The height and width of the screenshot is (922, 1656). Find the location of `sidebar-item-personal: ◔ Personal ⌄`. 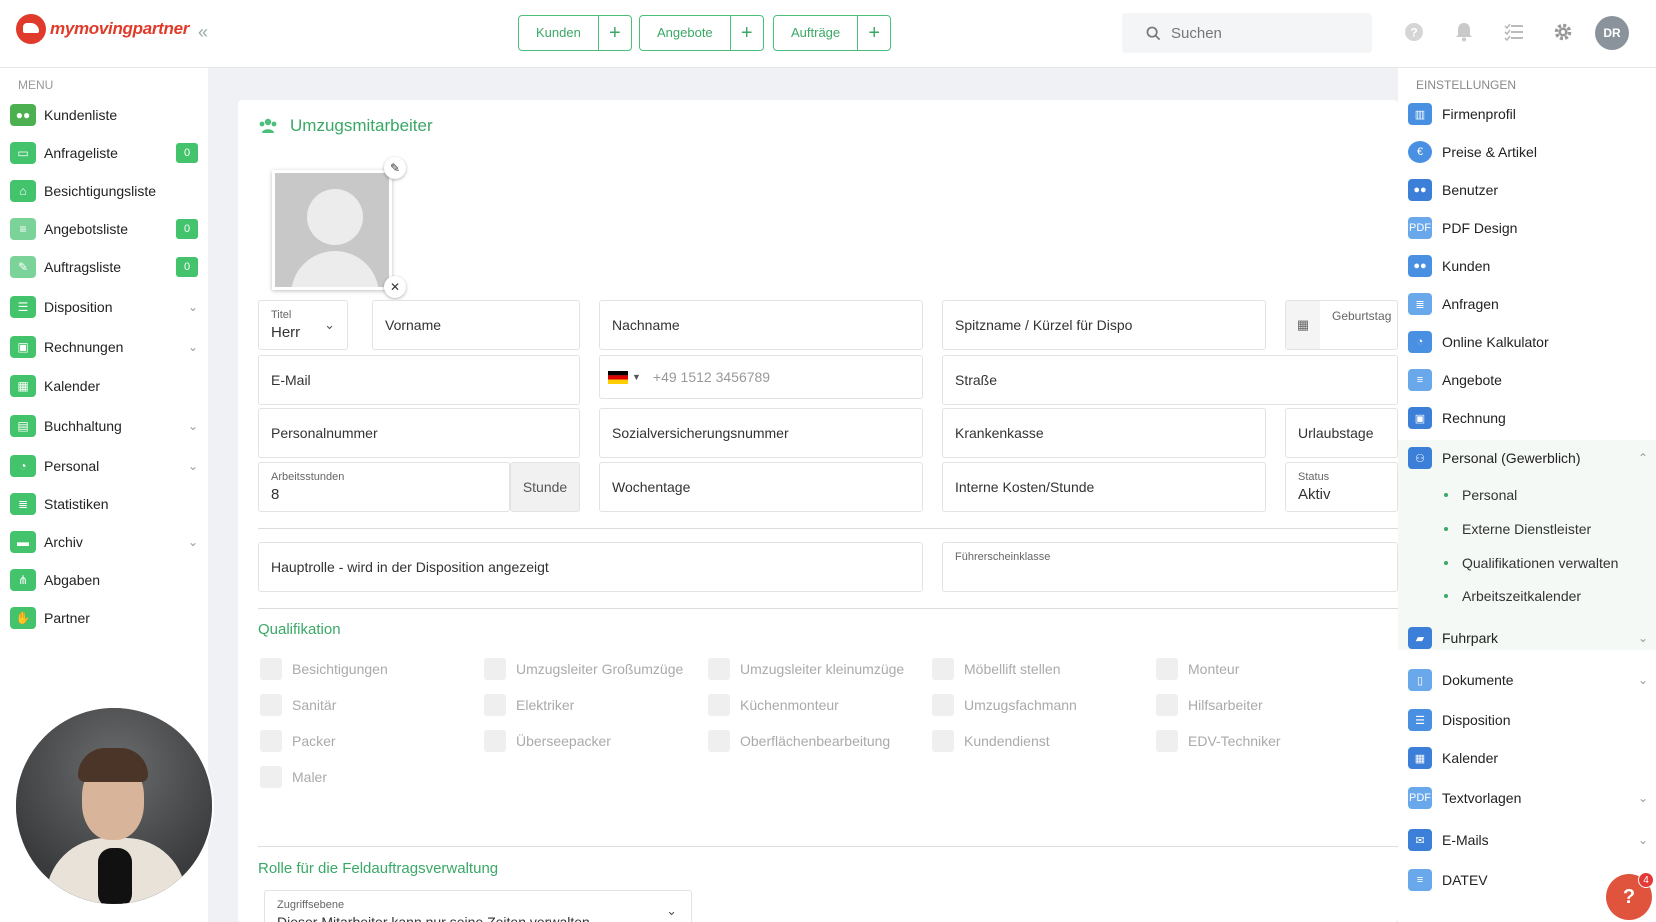

sidebar-item-personal: ◔ Personal ⌄ is located at coordinates (104, 466).